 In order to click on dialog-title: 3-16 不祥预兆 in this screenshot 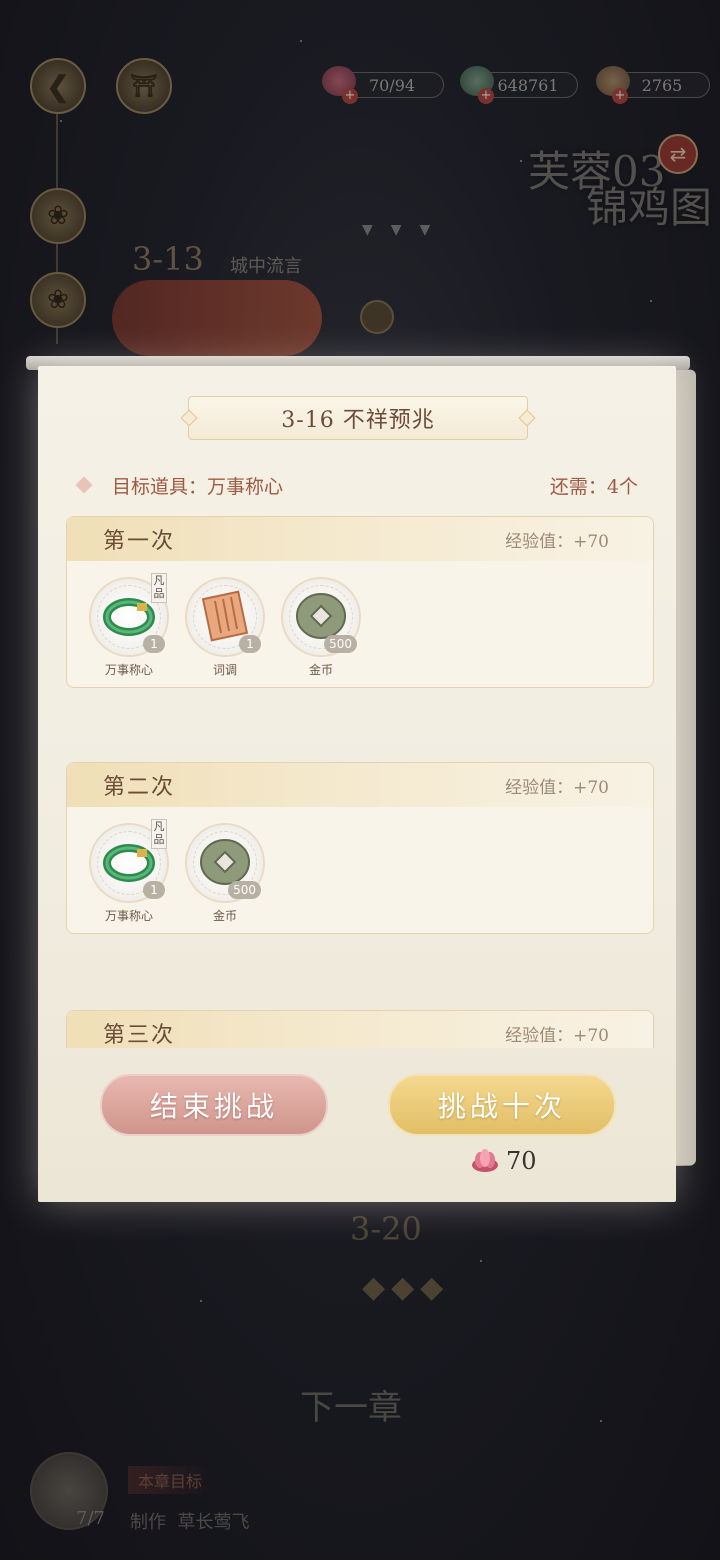, I will do `click(358, 420)`.